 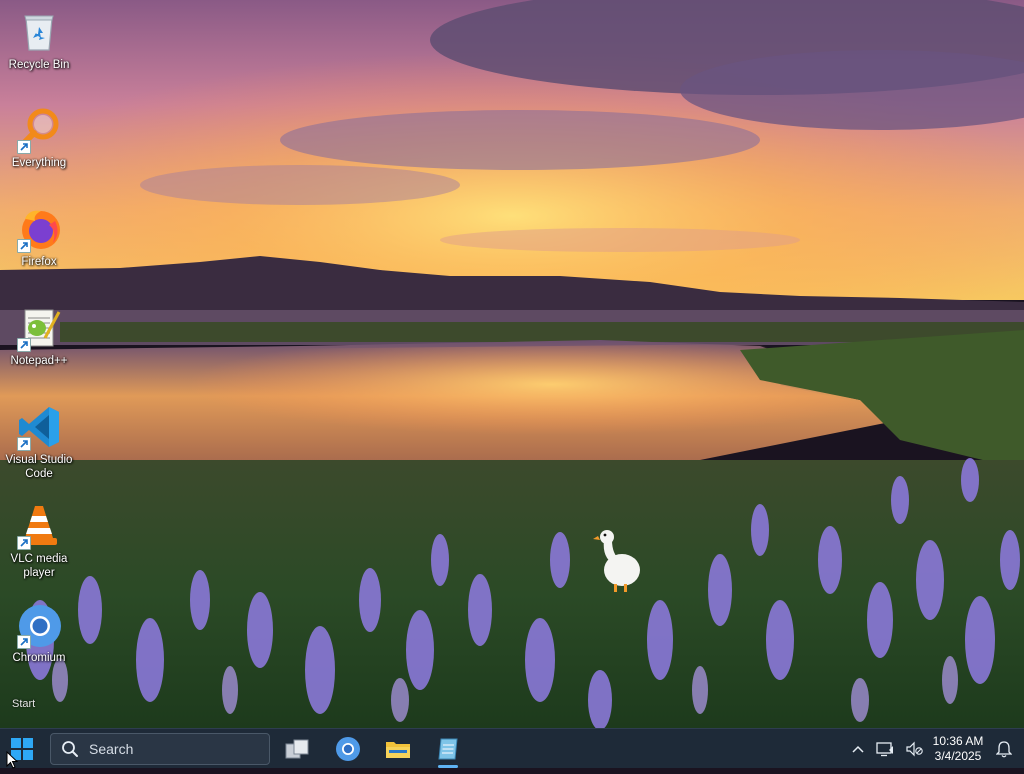 I want to click on desktop-icon-vscode: Visual Studio Code, so click(x=39, y=442).